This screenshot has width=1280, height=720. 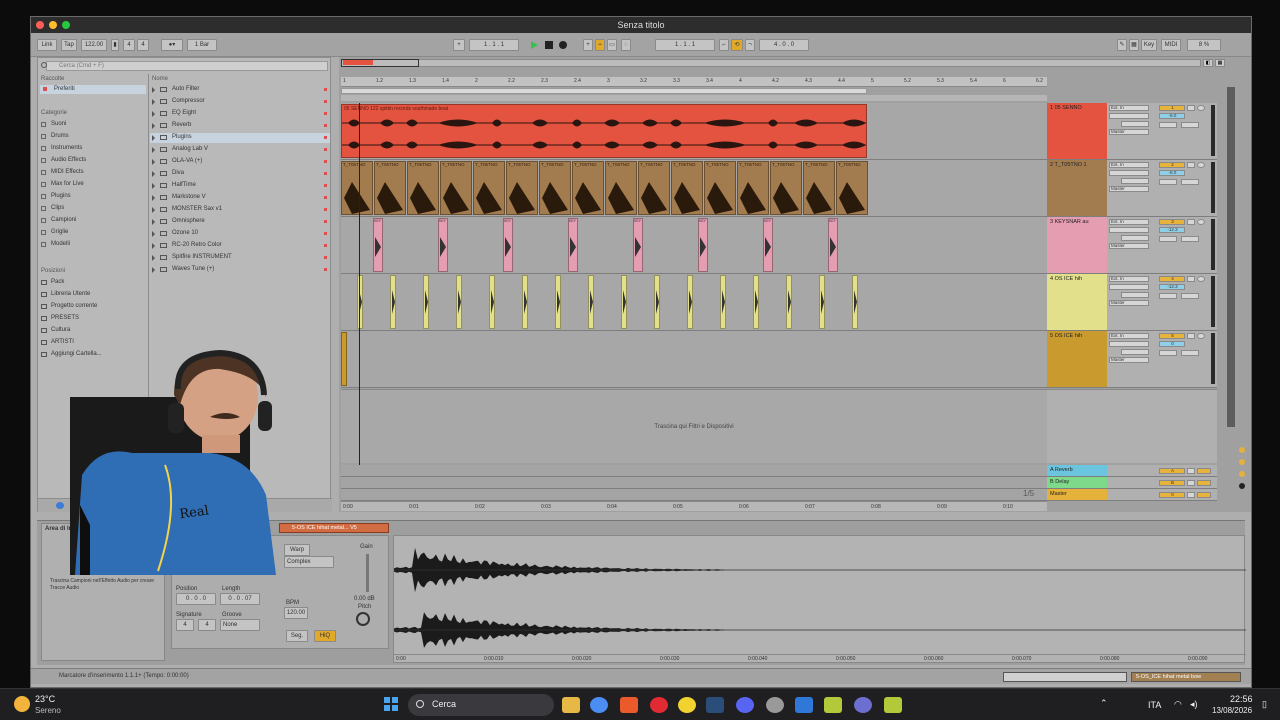 What do you see at coordinates (240, 90) in the screenshot?
I see `browser-item: Auto Filter` at bounding box center [240, 90].